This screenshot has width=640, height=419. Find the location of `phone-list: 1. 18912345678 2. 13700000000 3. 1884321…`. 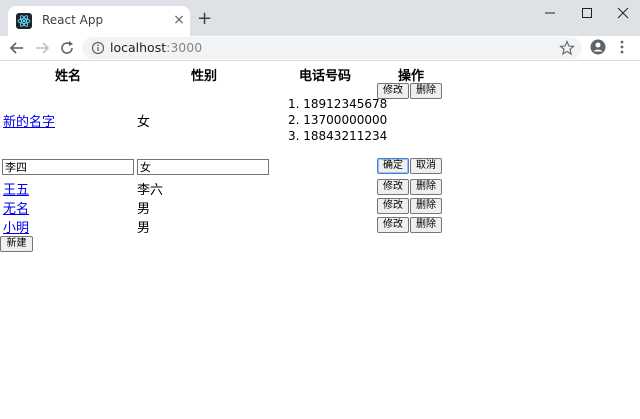

phone-list: 1. 18912345678 2. 13700000000 3. 1884321… is located at coordinates (337, 120).